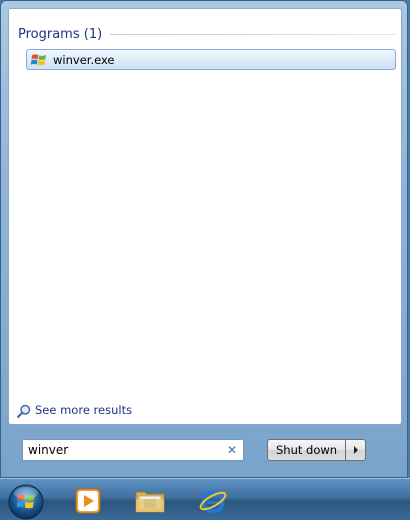 This screenshot has width=410, height=520. Describe the element at coordinates (24, 410) in the screenshot. I see `search-icon` at that location.